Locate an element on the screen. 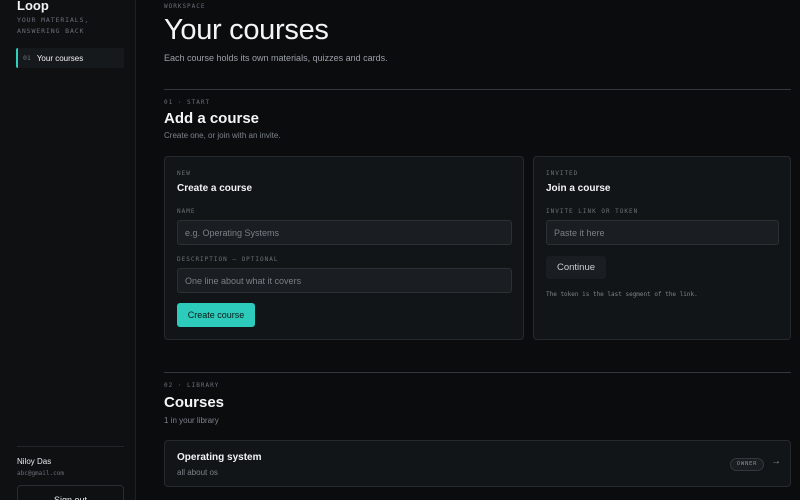 The width and height of the screenshot is (800, 500). course-description-input is located at coordinates (344, 280).